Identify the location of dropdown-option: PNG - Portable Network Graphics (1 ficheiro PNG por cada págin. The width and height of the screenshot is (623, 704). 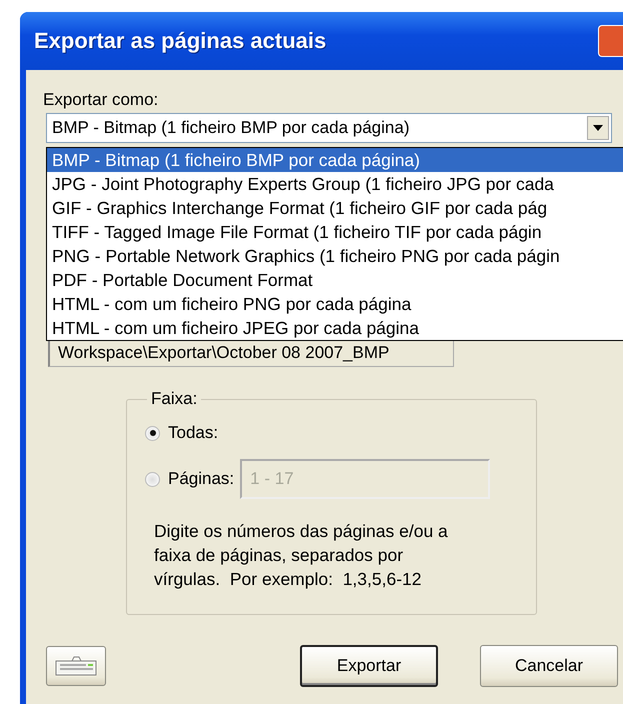
(335, 256).